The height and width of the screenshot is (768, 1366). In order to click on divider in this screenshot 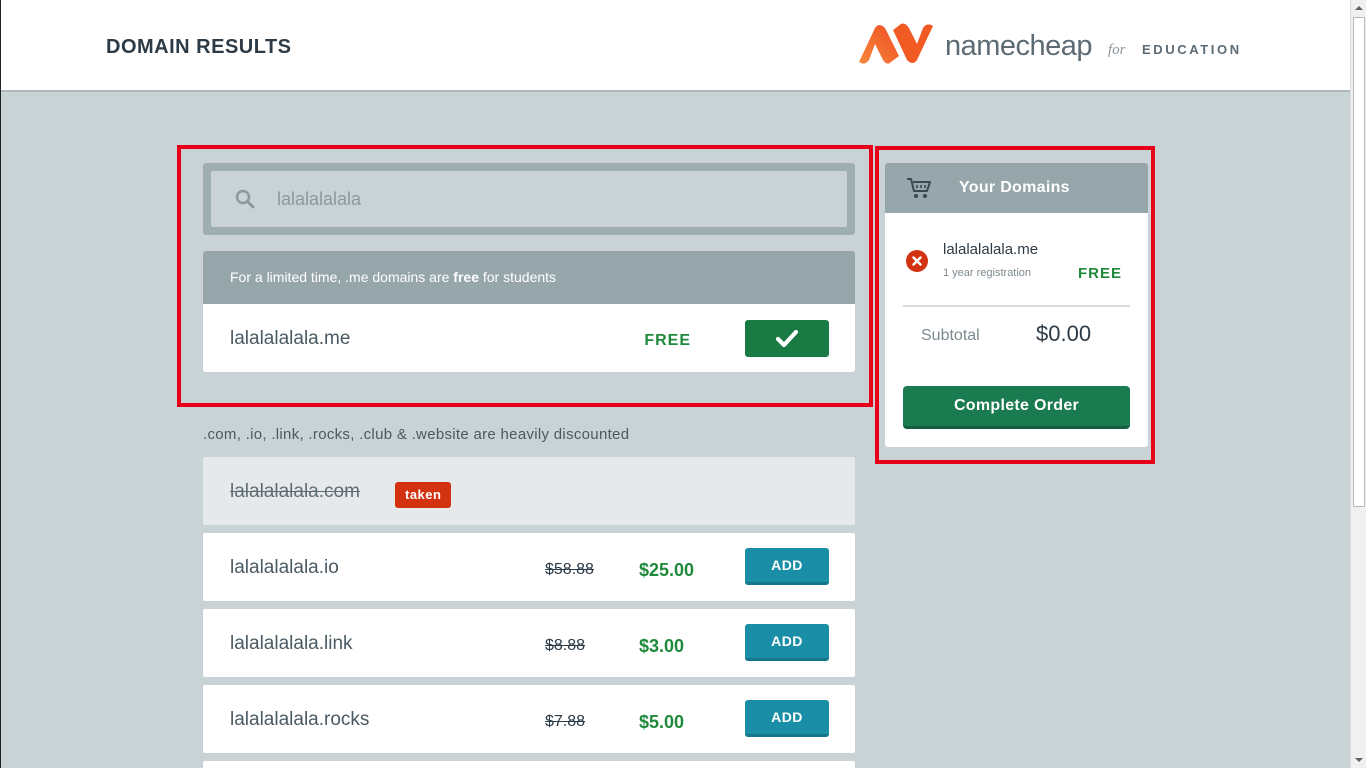, I will do `click(1016, 306)`.